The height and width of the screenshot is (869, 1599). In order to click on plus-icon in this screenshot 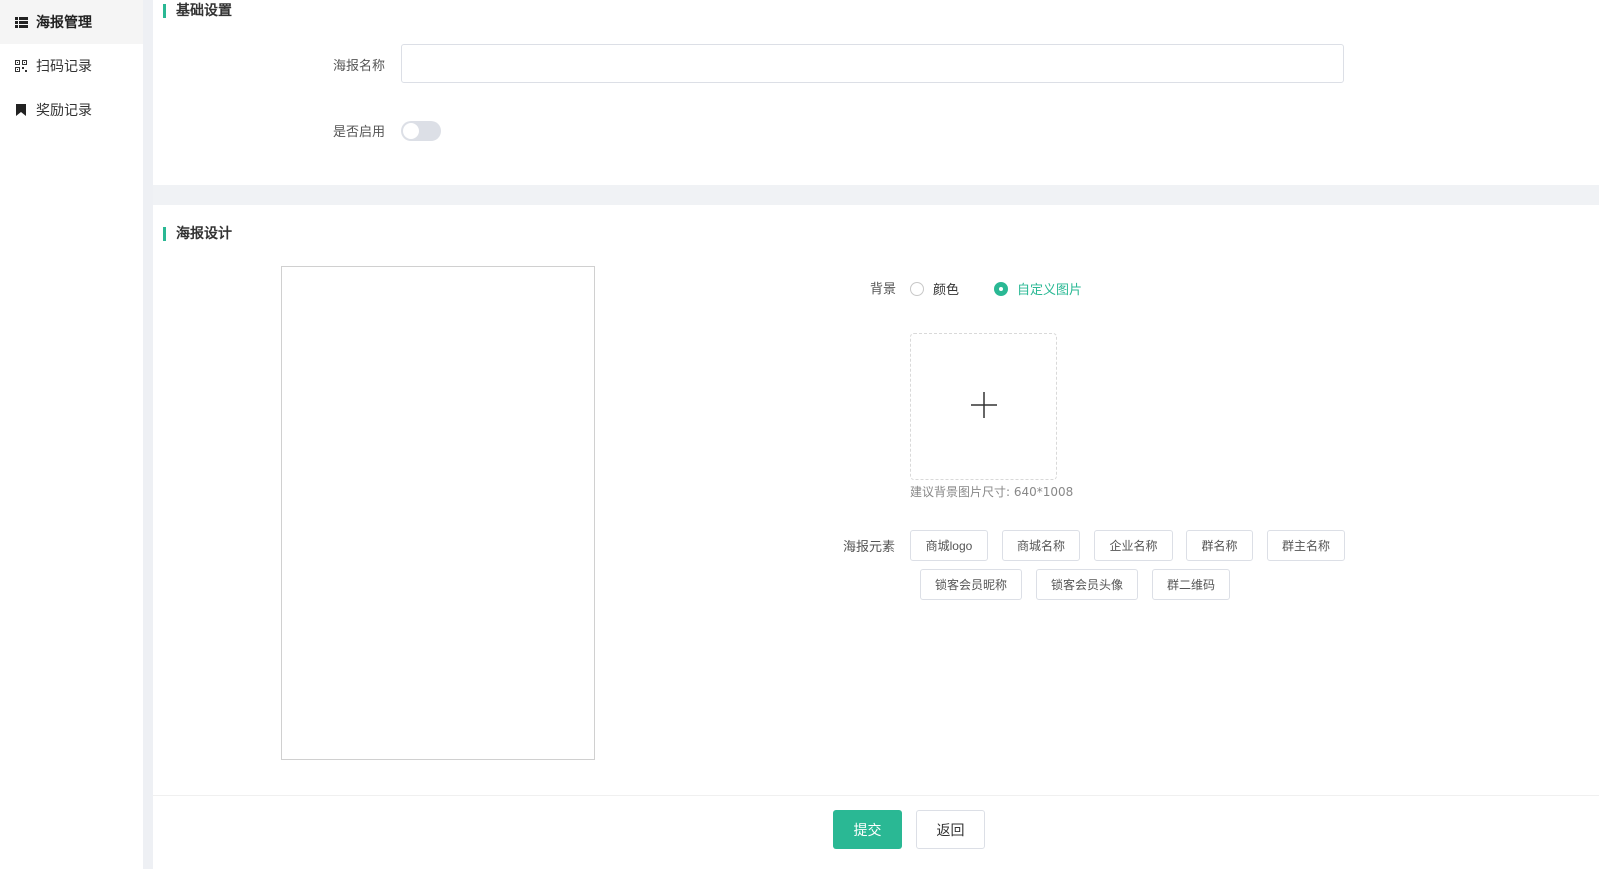, I will do `click(984, 407)`.